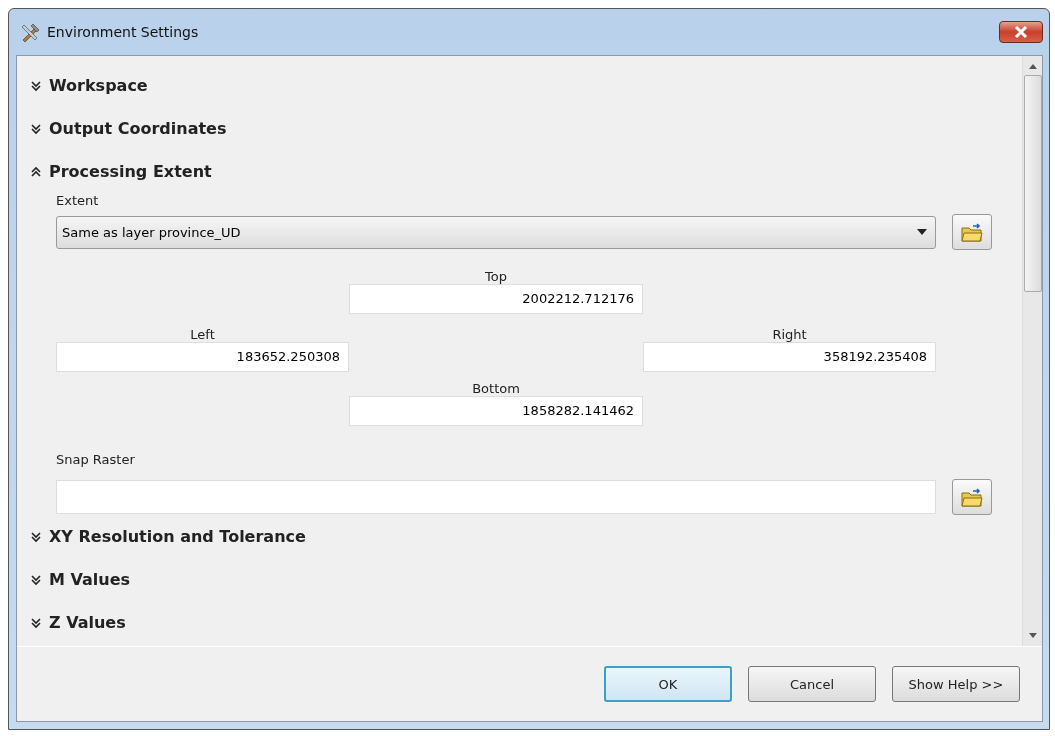 The height and width of the screenshot is (736, 1055). Describe the element at coordinates (496, 232) in the screenshot. I see `extent-dropdown: Same as layer province_UD` at that location.